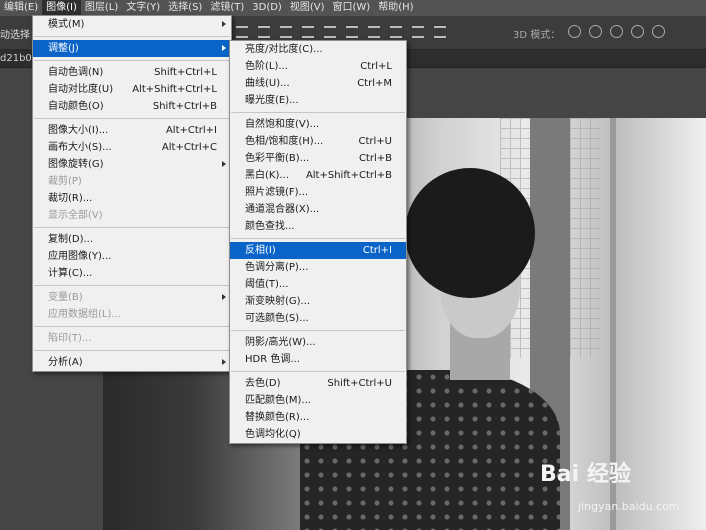 This screenshot has height=530, width=706. What do you see at coordinates (132, 24) in the screenshot?
I see `menu-item: 模式(M)` at bounding box center [132, 24].